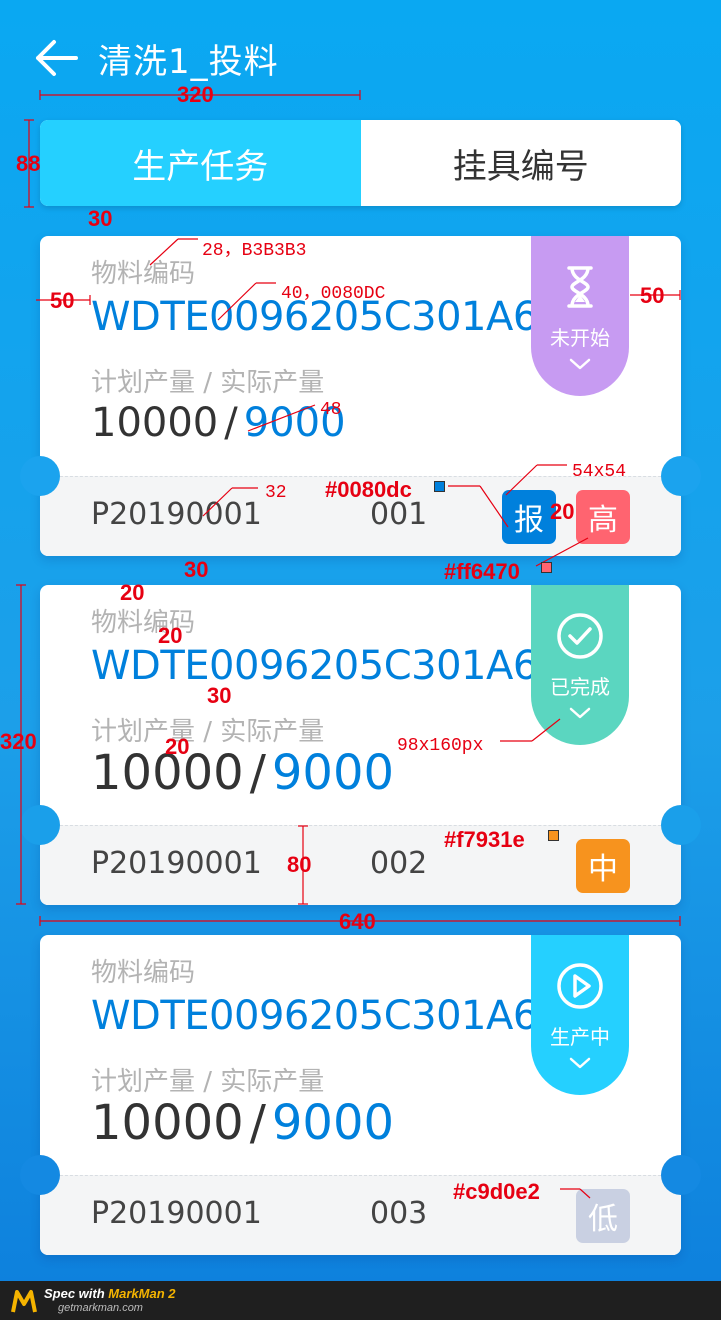  I want to click on spec-order-32: 32, so click(276, 493).